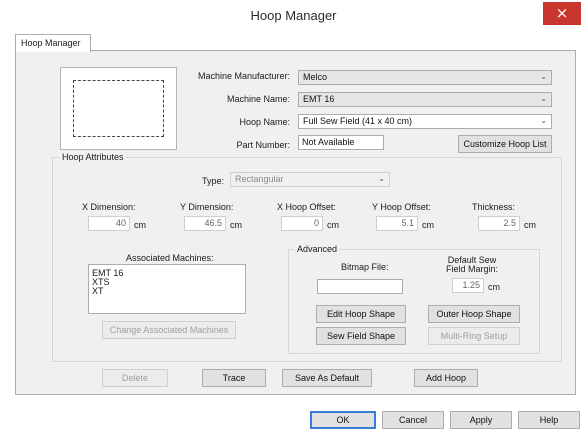 The height and width of the screenshot is (432, 587). I want to click on machine-name-label: Machine Name:, so click(258, 99).